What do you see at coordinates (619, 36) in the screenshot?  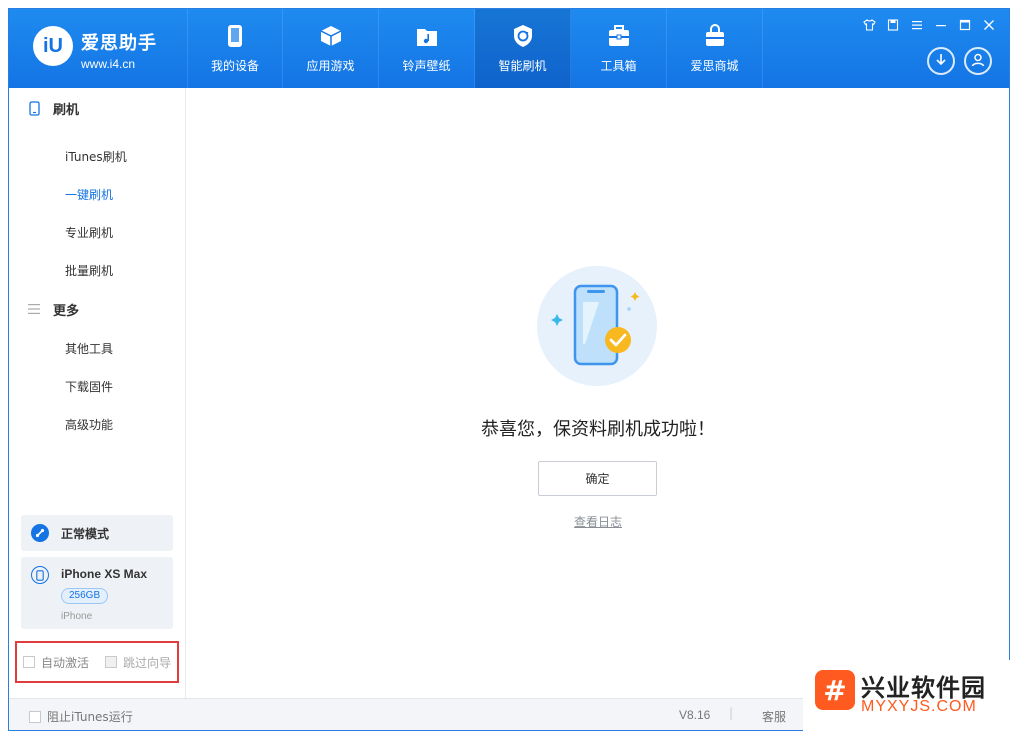 I see `toolbox-icon` at bounding box center [619, 36].